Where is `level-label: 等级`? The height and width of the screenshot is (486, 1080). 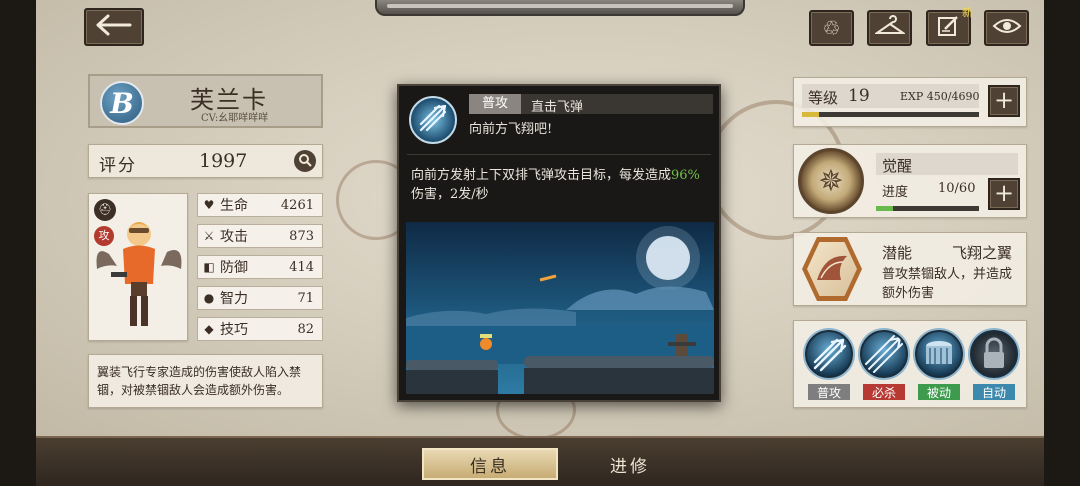
level-label: 等级 is located at coordinates (823, 98).